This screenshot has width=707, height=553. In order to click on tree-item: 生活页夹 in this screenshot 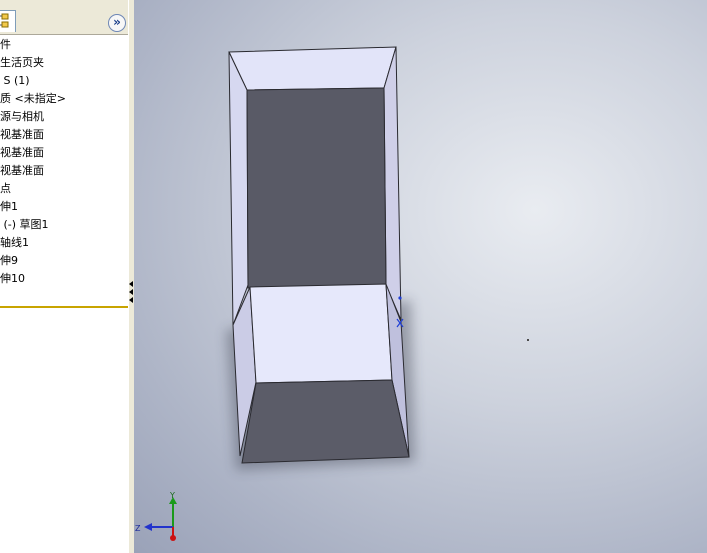, I will do `click(64, 63)`.